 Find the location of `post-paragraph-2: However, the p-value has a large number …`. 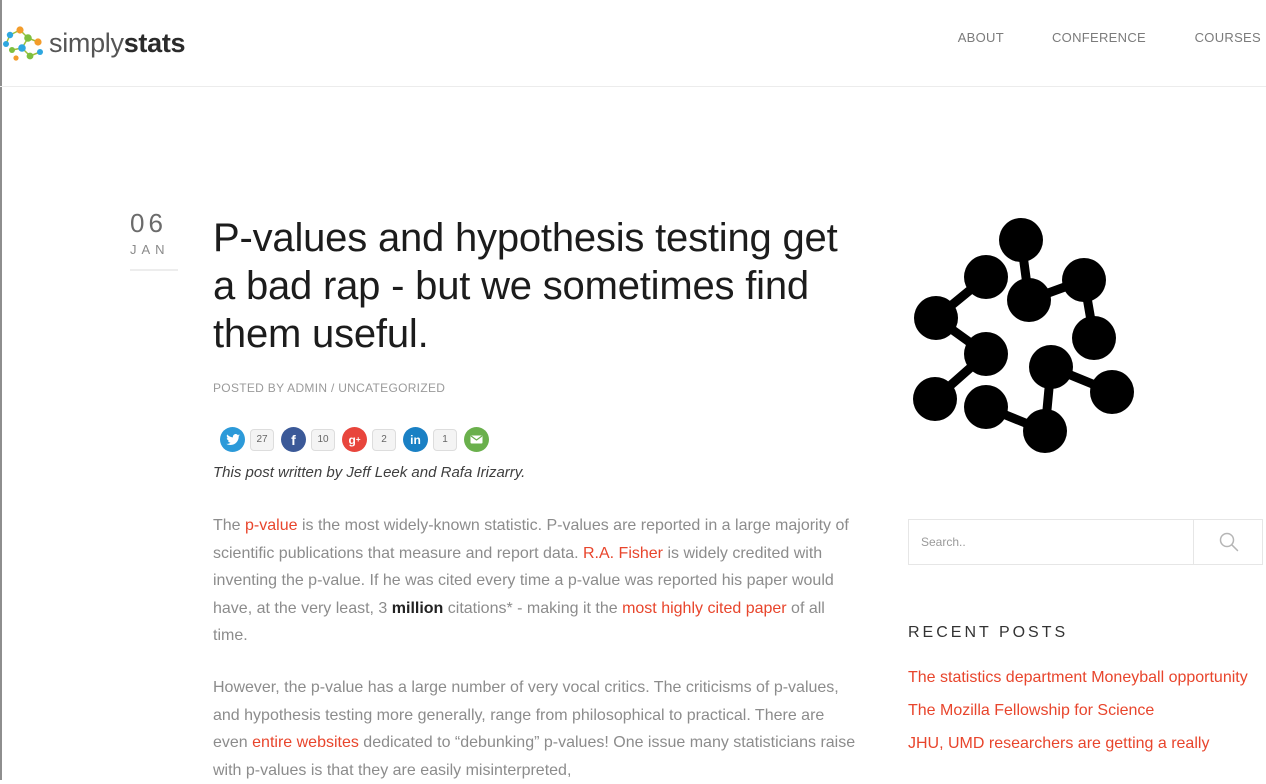

post-paragraph-2: However, the p-value has a large number … is located at coordinates (538, 729).